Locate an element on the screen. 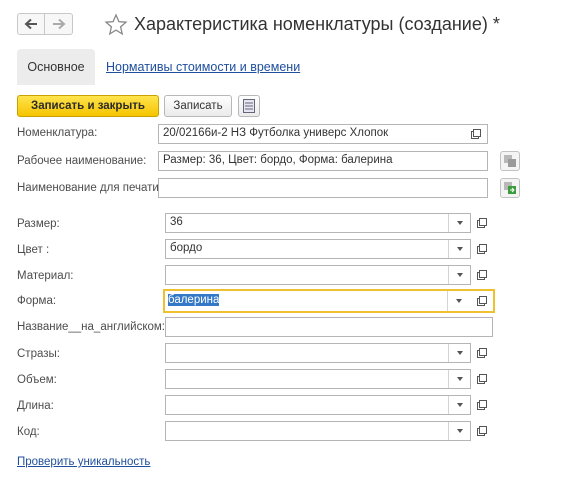 This screenshot has height=490, width=580. color-open-button is located at coordinates (482, 249).